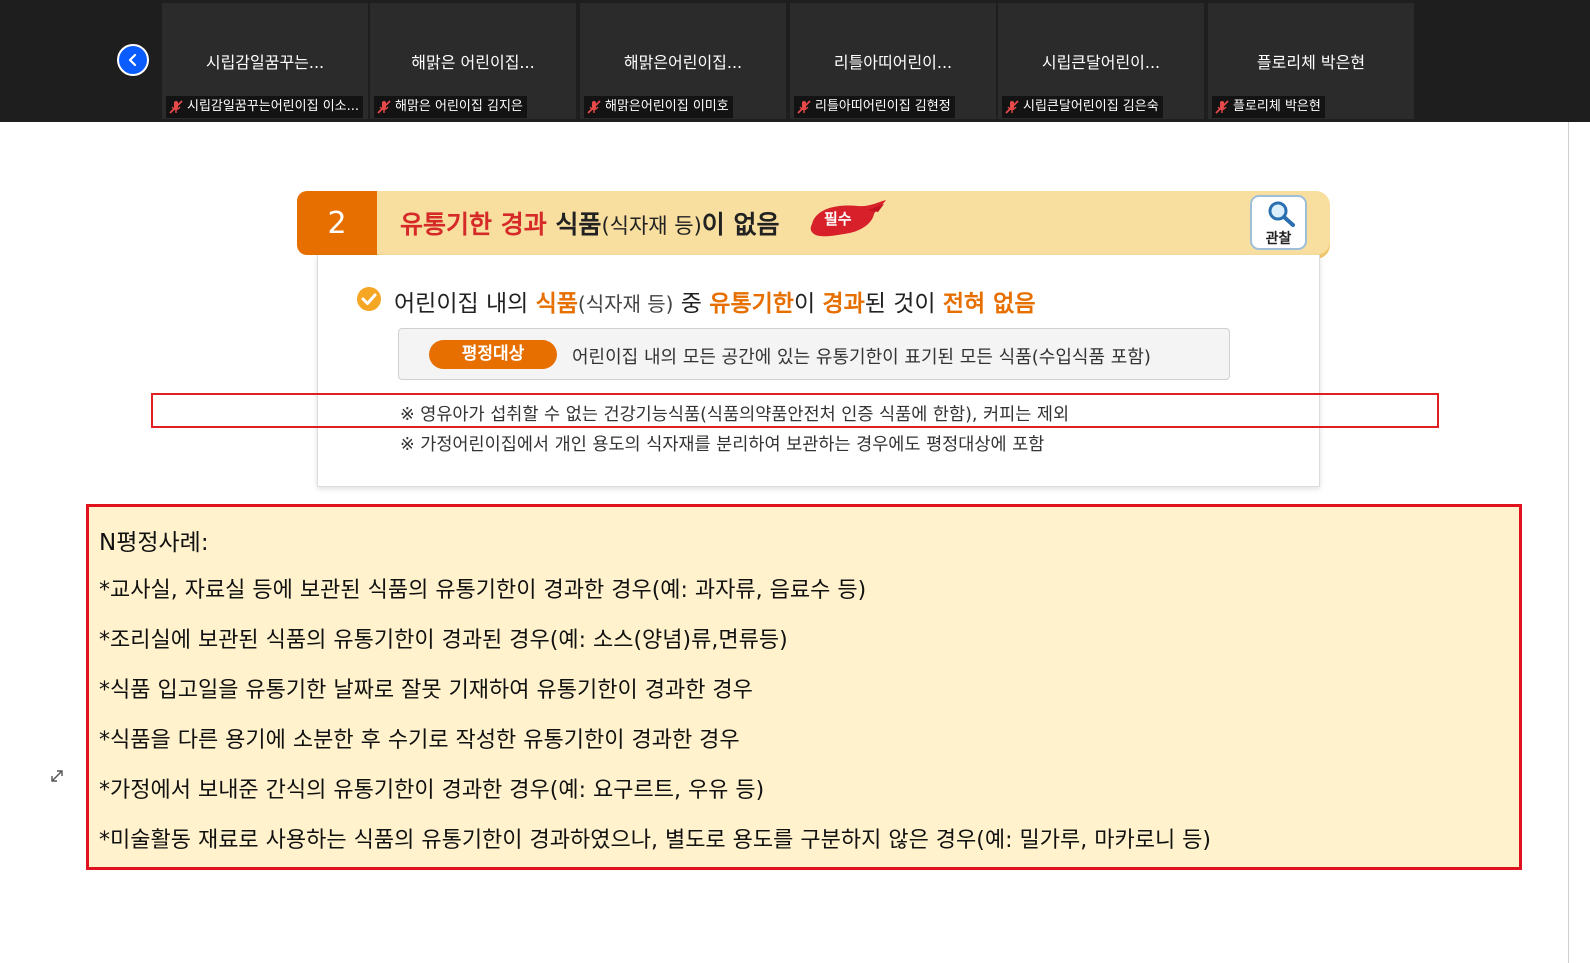 The width and height of the screenshot is (1590, 963). Describe the element at coordinates (1268, 107) in the screenshot. I see `participant-name-label: 플로리체 박은현` at that location.